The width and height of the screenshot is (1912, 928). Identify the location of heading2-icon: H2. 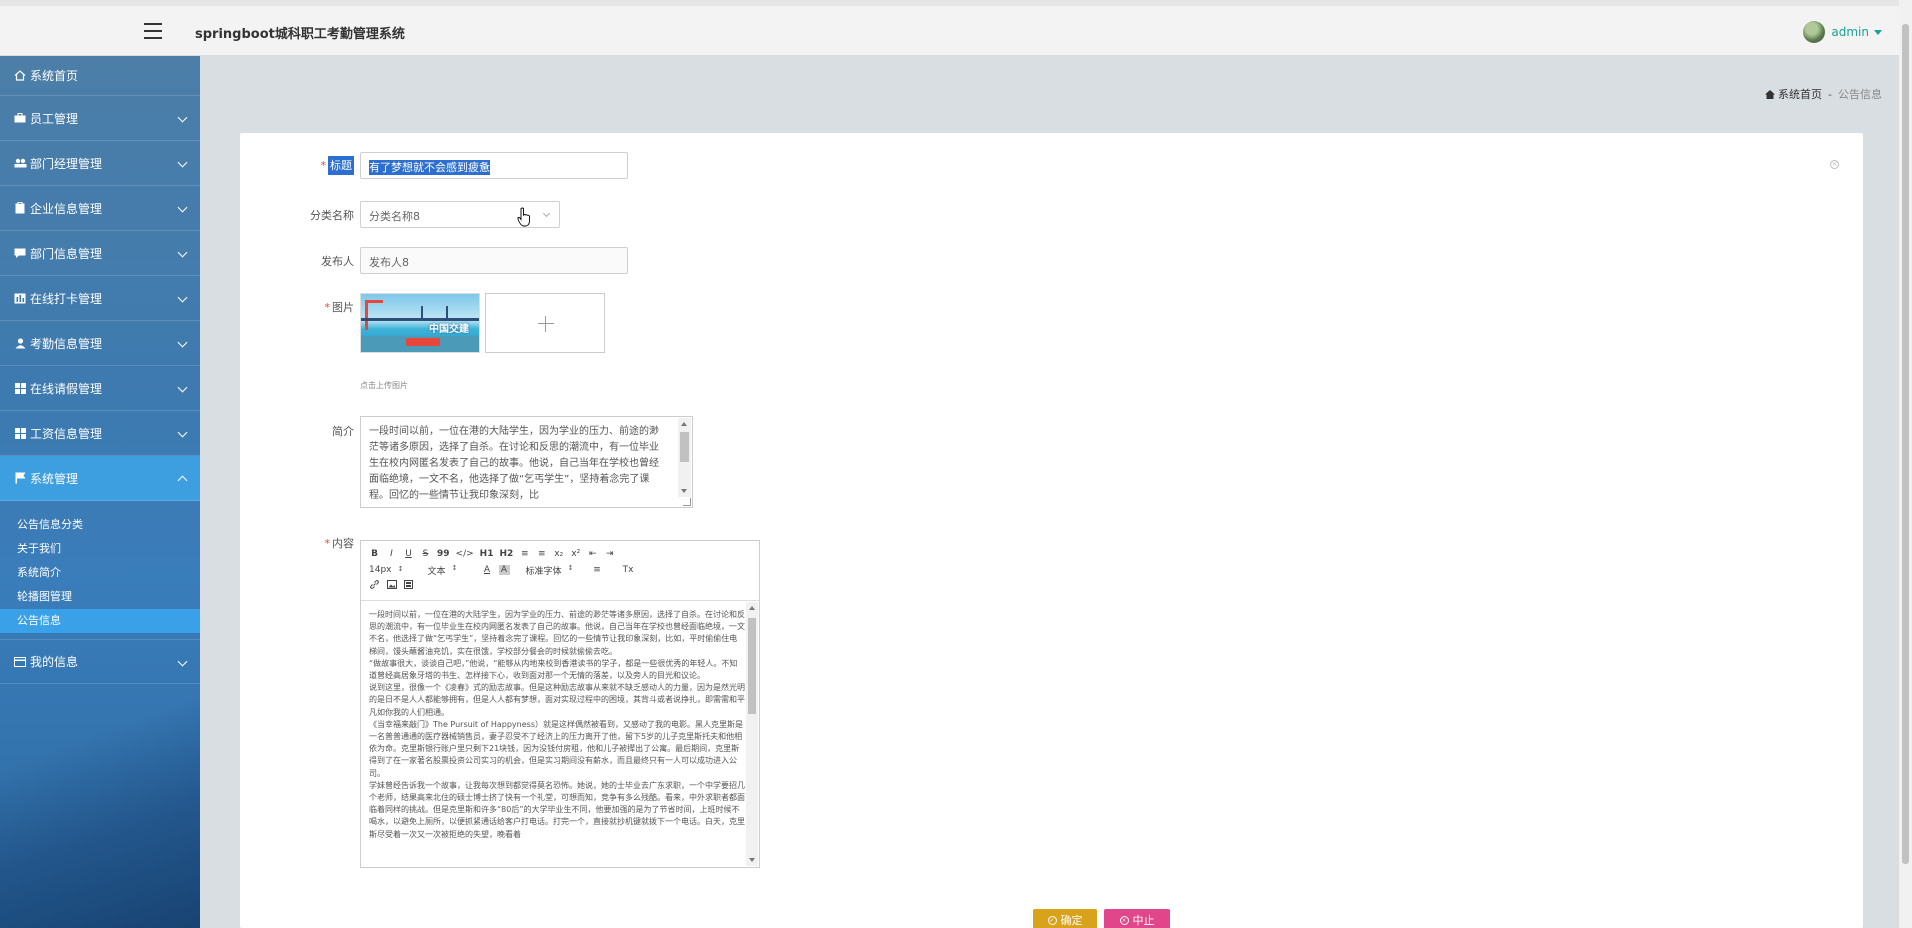
(506, 554).